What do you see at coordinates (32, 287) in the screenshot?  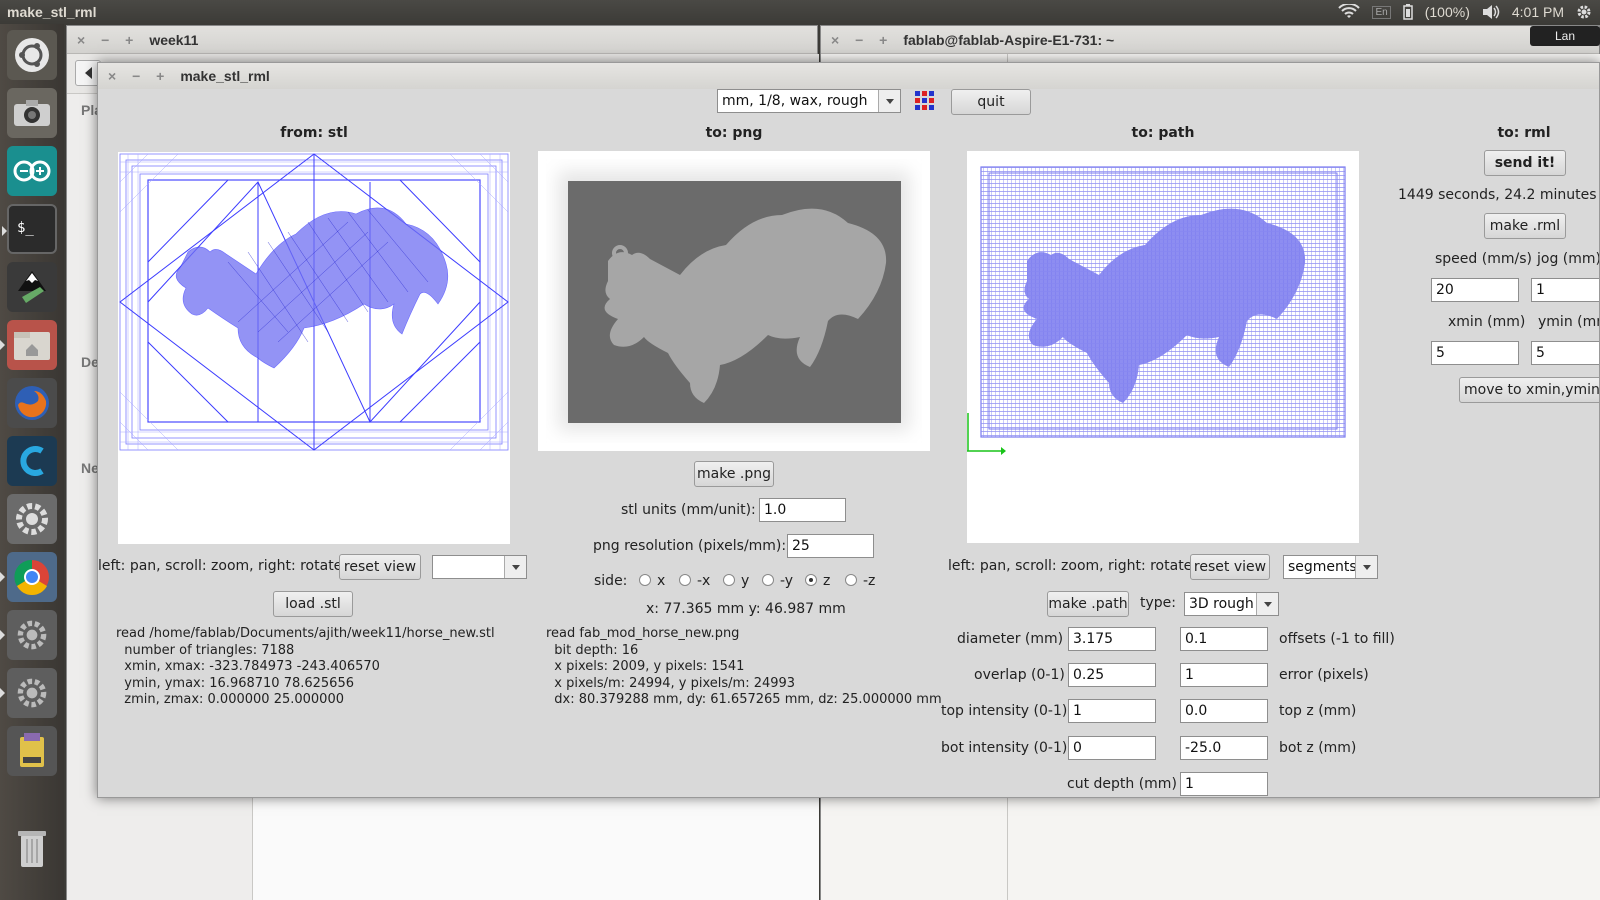 I see `inkscape-icon` at bounding box center [32, 287].